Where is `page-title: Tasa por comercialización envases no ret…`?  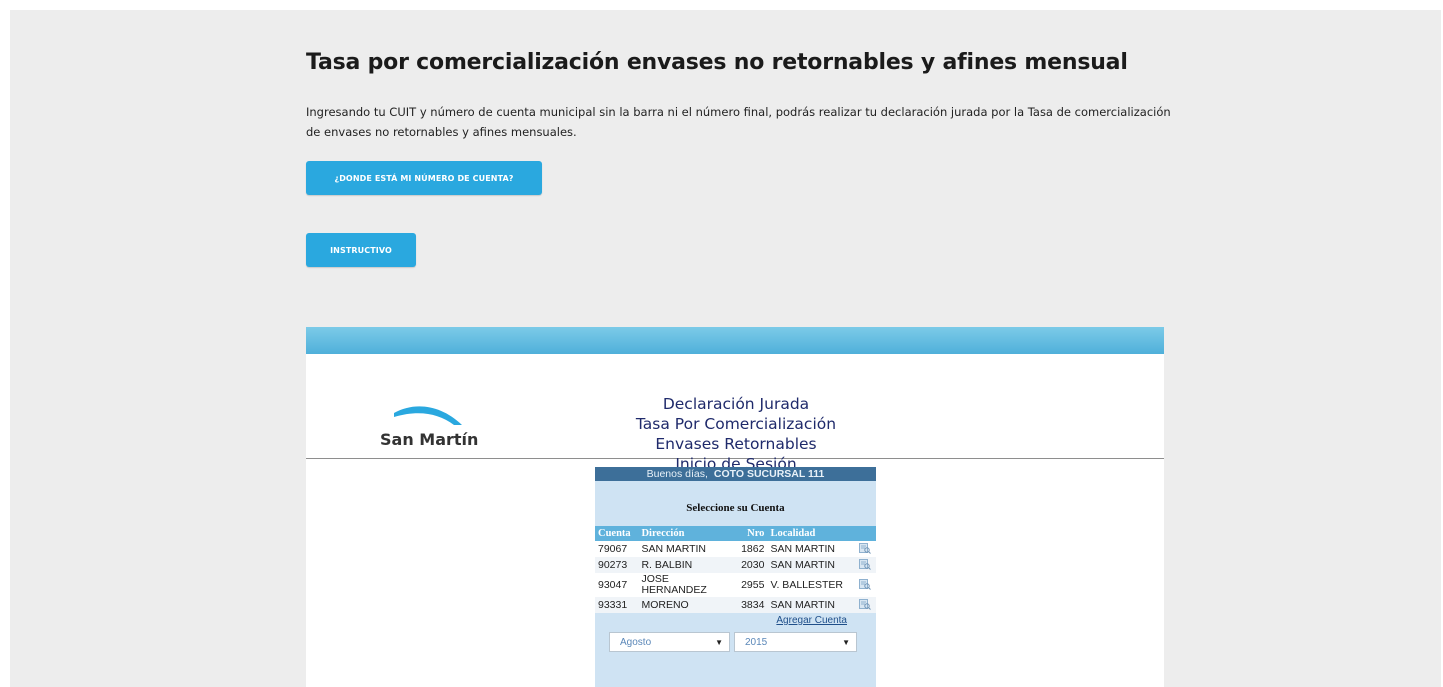
page-title: Tasa por comercialización envases no ret… is located at coordinates (717, 62).